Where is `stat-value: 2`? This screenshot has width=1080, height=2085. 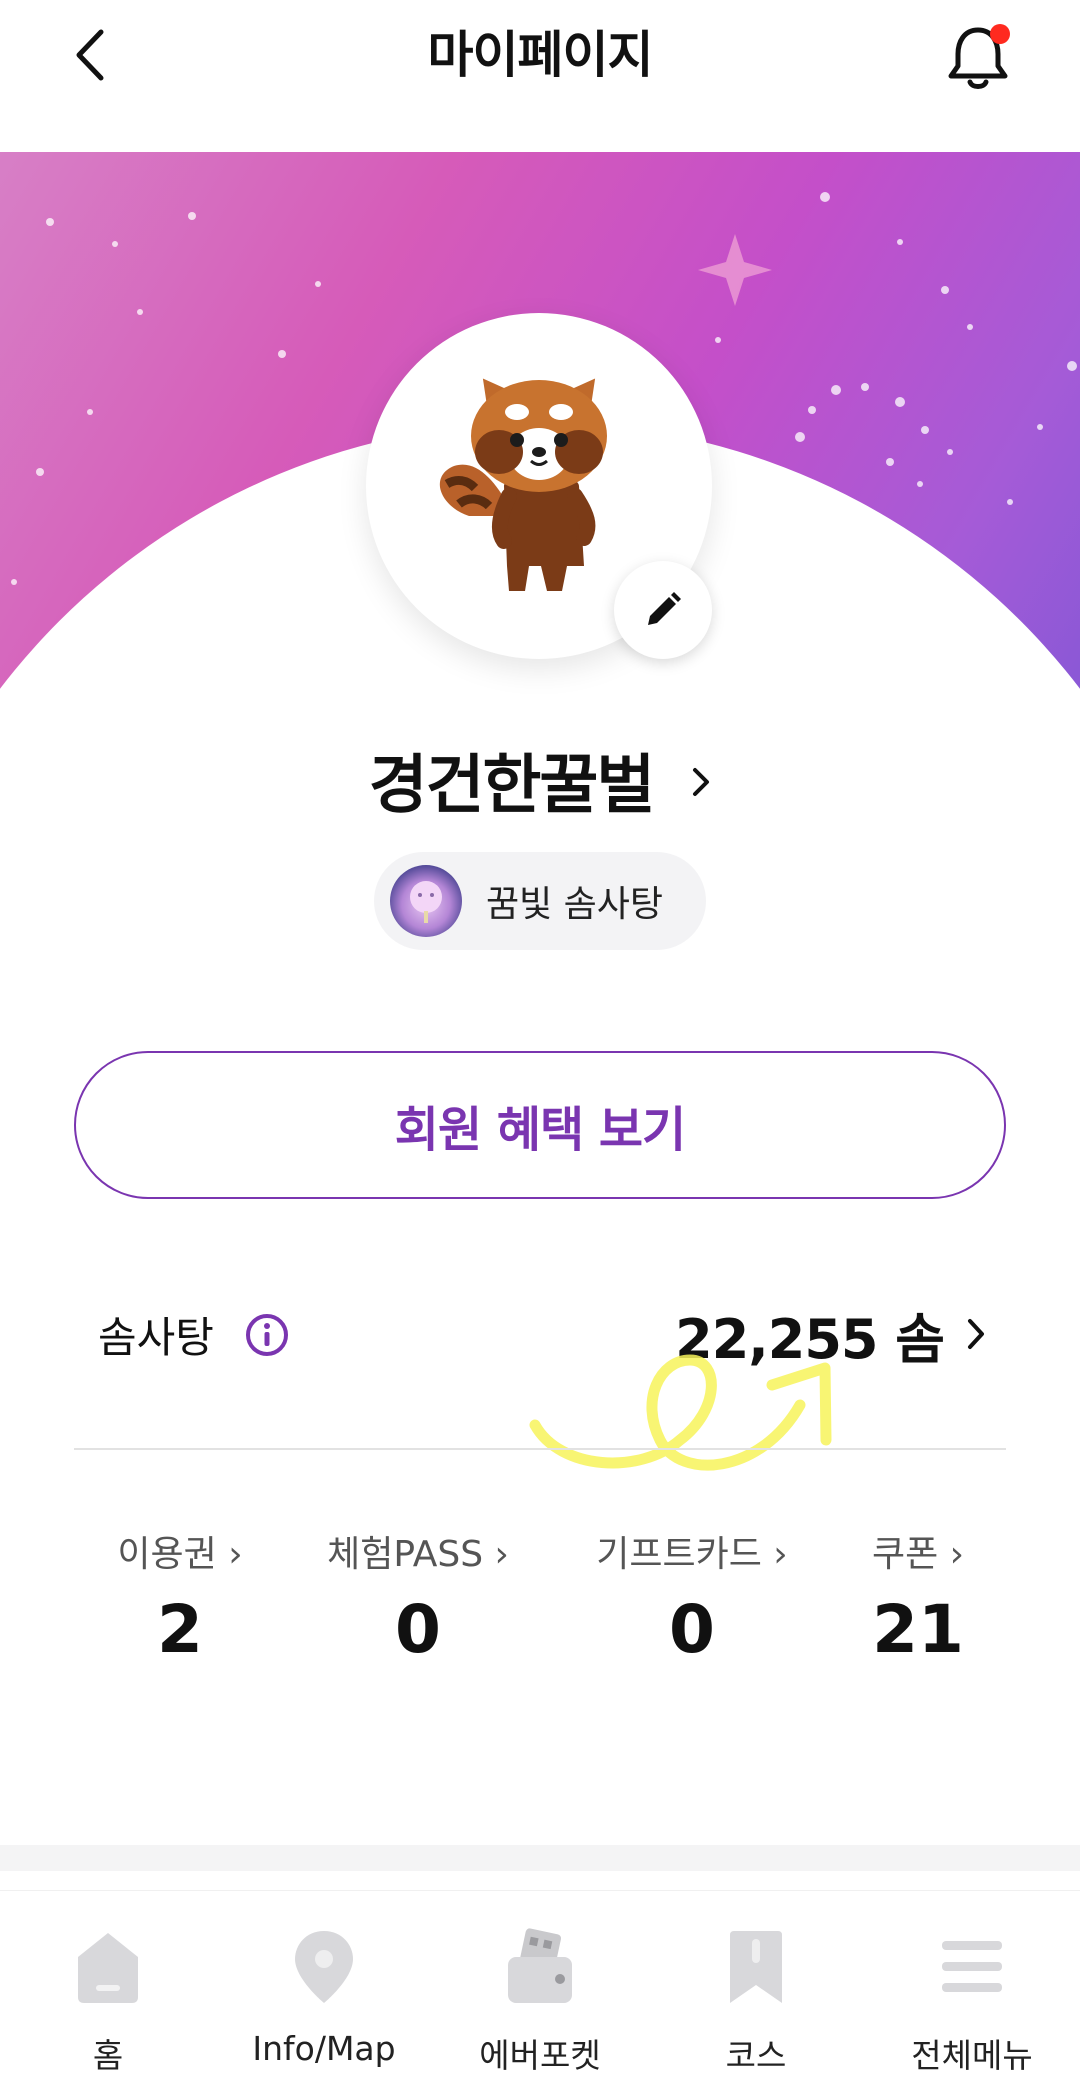 stat-value: 2 is located at coordinates (180, 1629).